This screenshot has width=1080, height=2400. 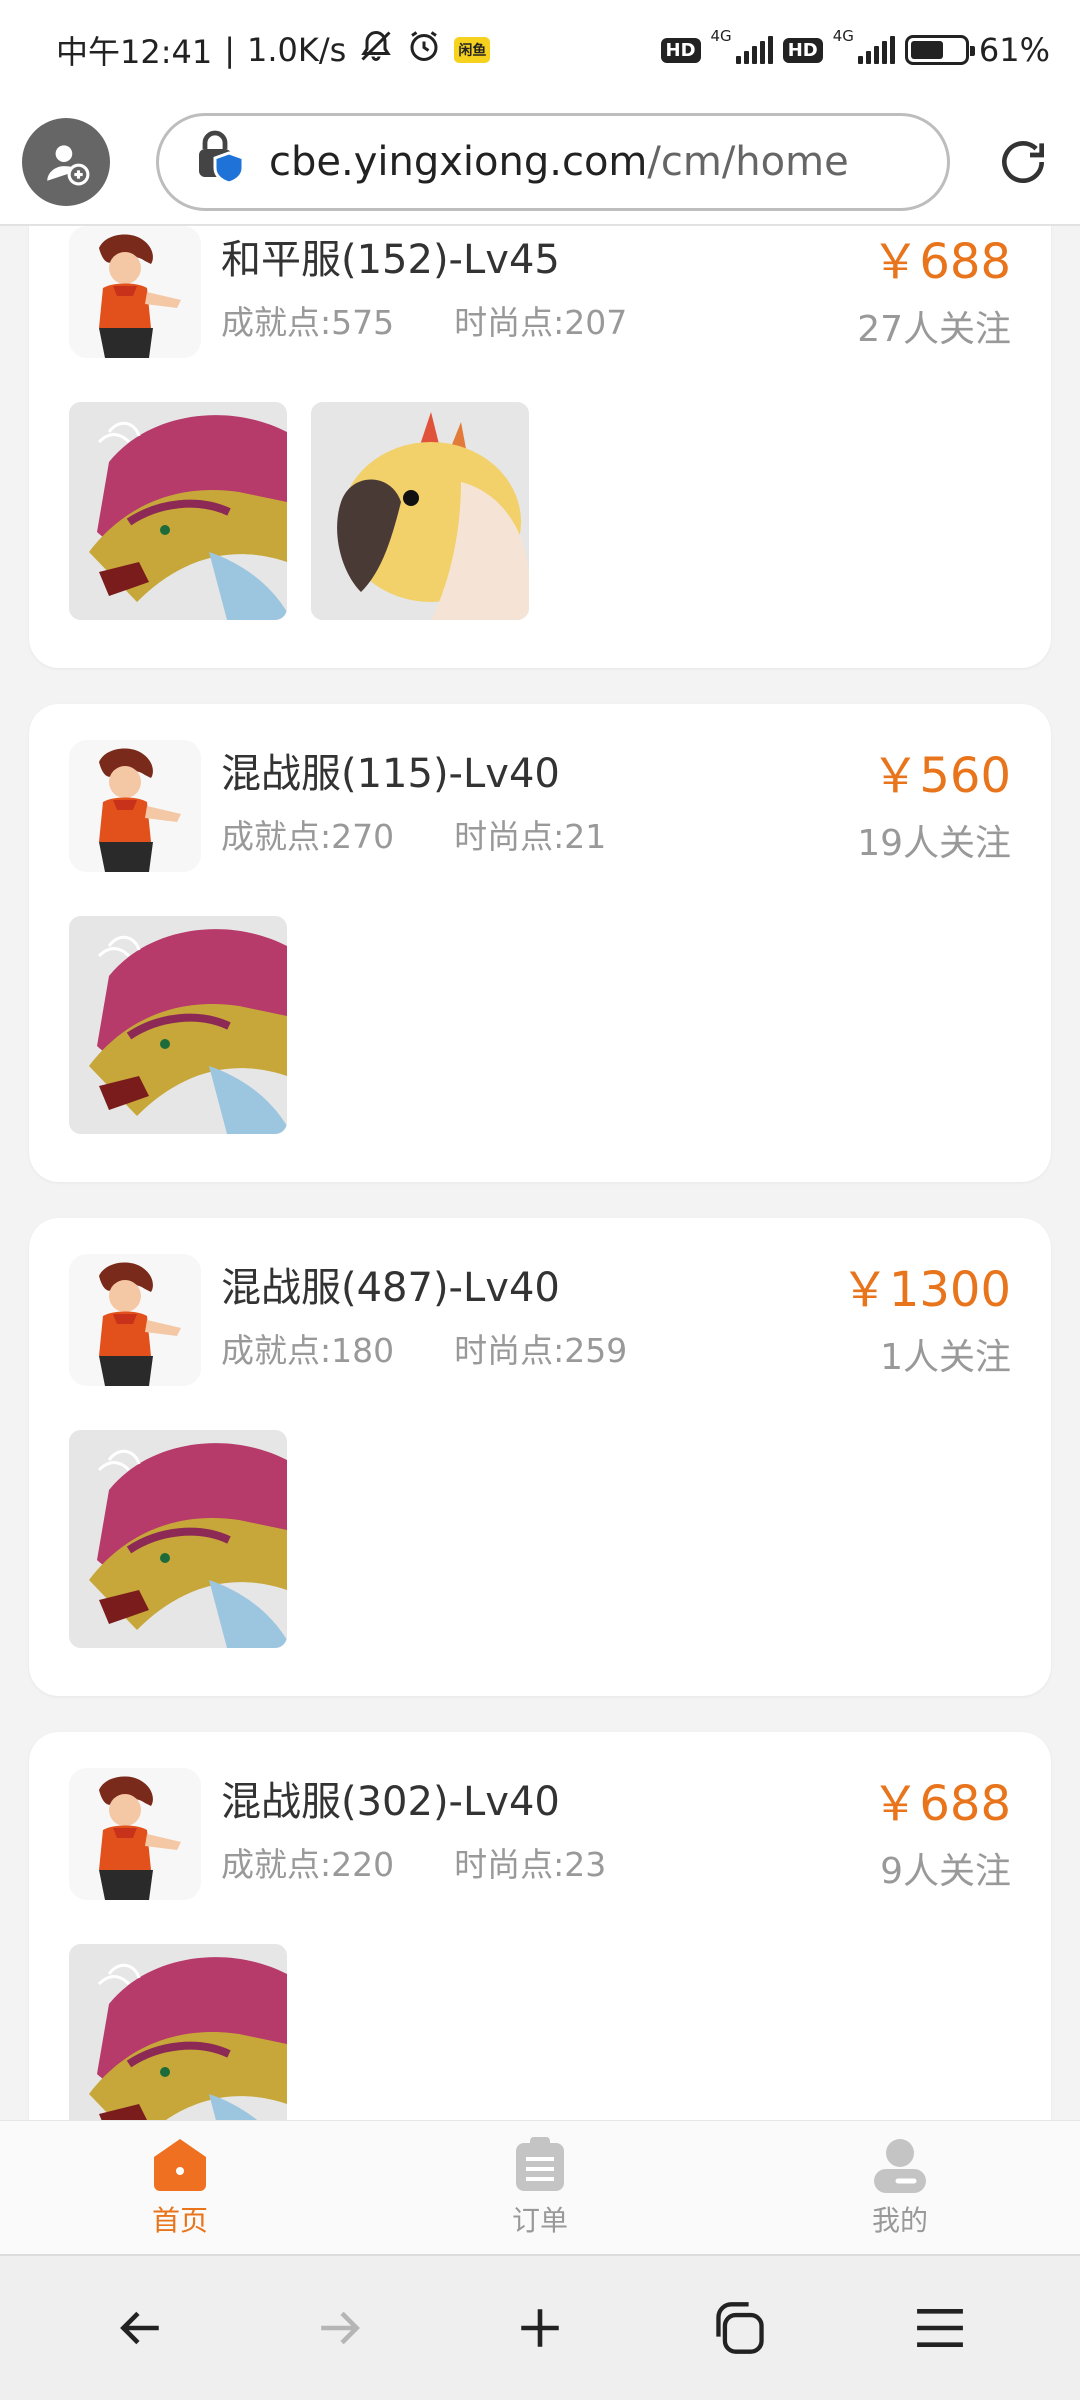 I want to click on follower-count: 19人关注, so click(x=934, y=843).